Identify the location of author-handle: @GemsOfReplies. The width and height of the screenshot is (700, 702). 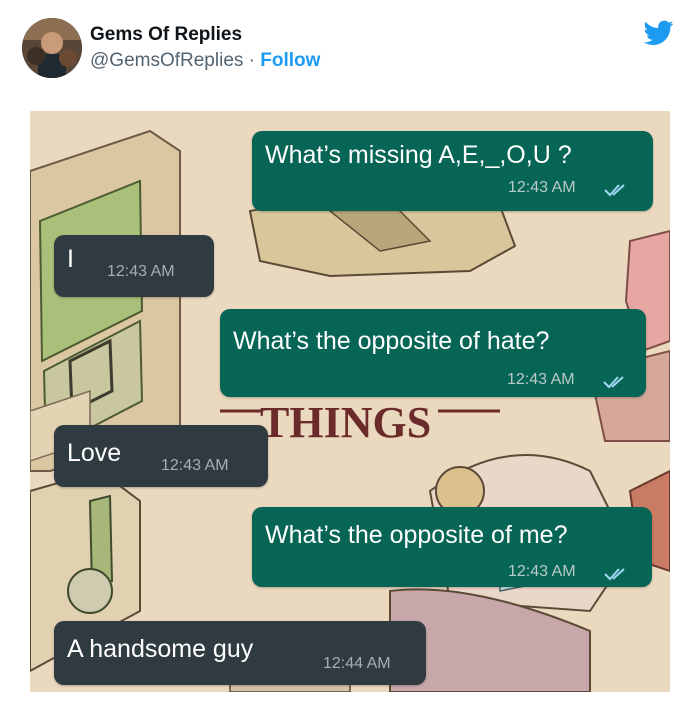
(166, 60).